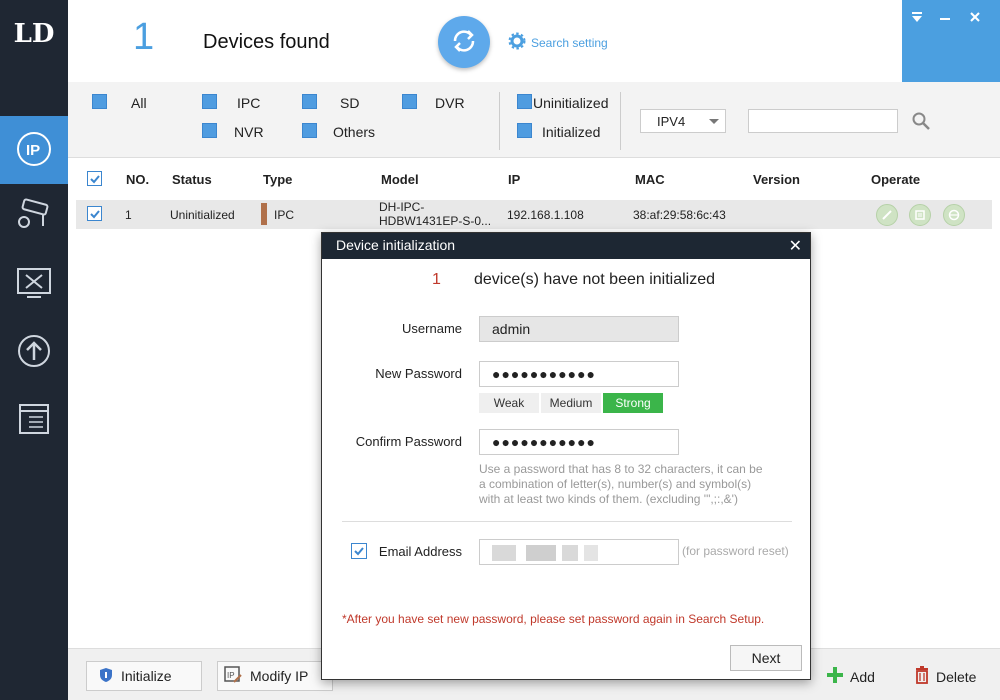  I want to click on filter-nvr-checkbox, so click(209, 130).